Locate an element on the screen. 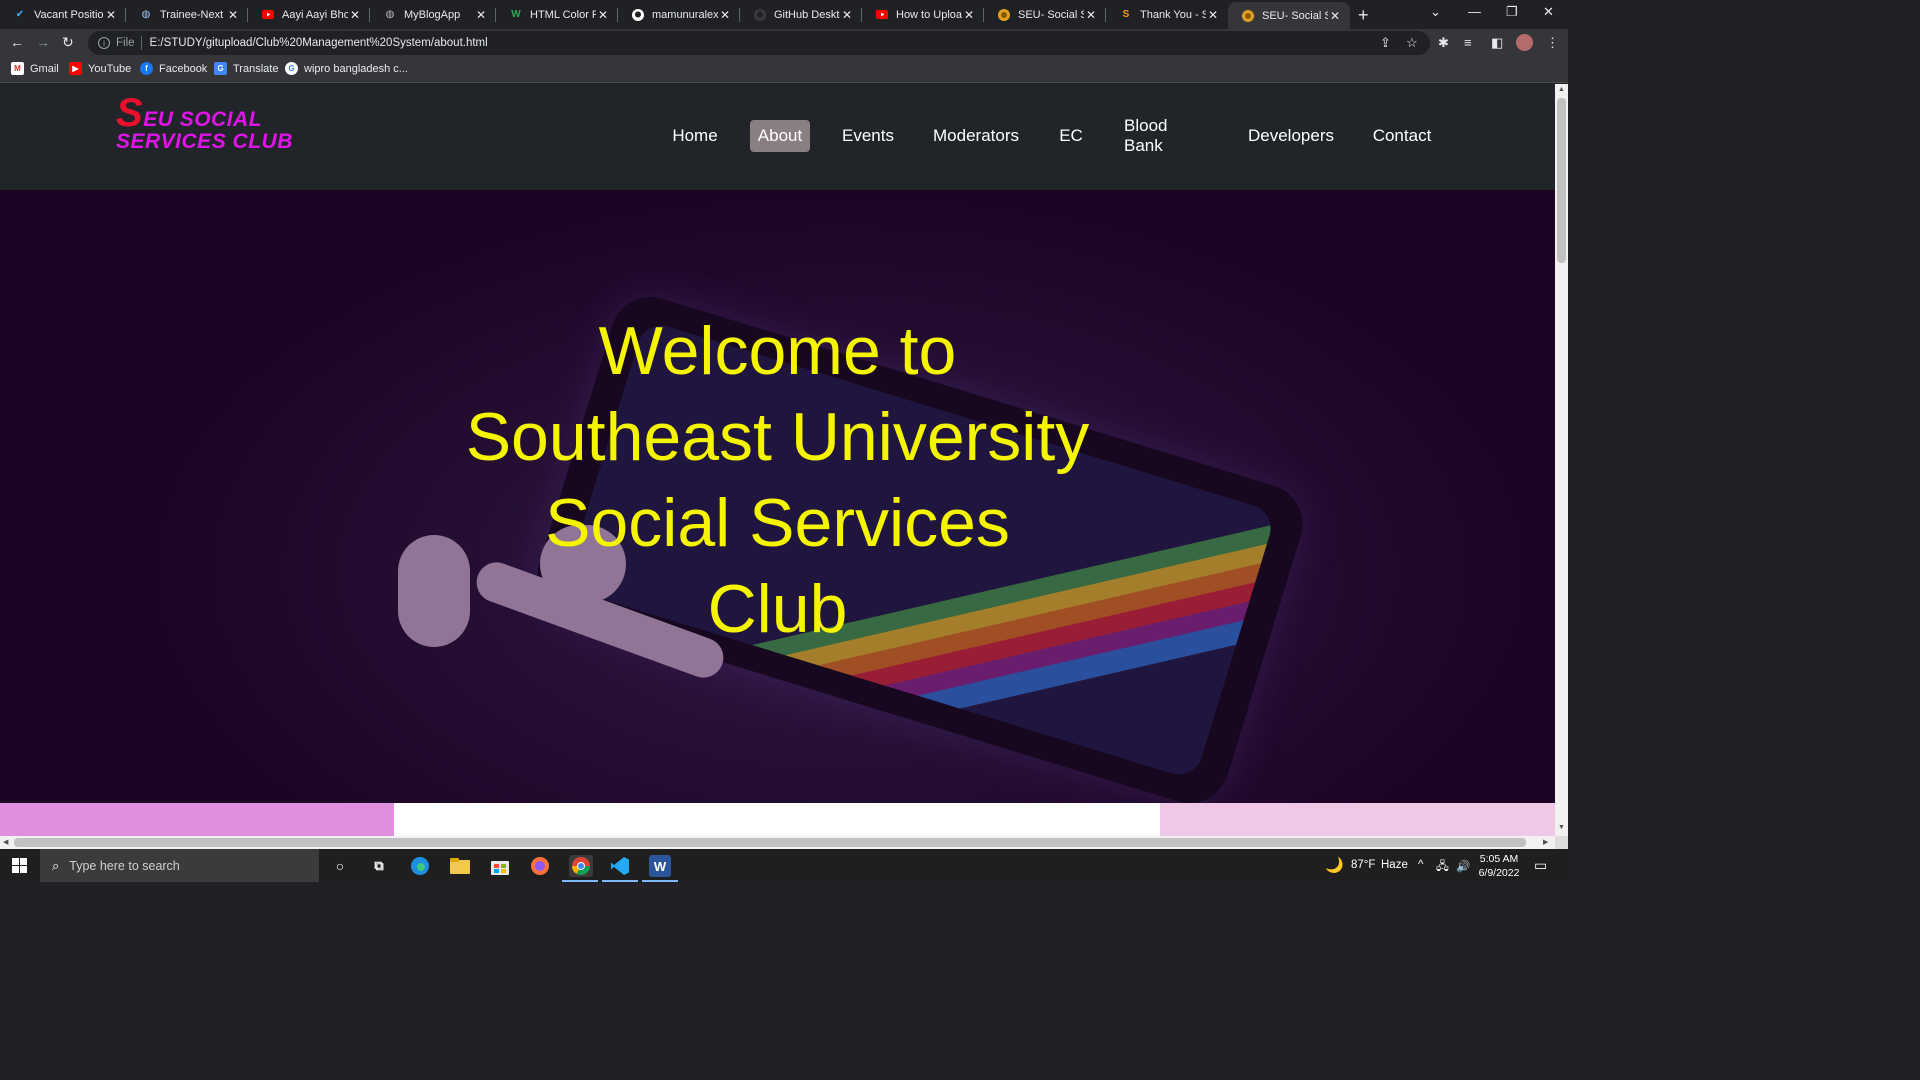 The width and height of the screenshot is (1920, 1080). word-icon: W is located at coordinates (660, 866).